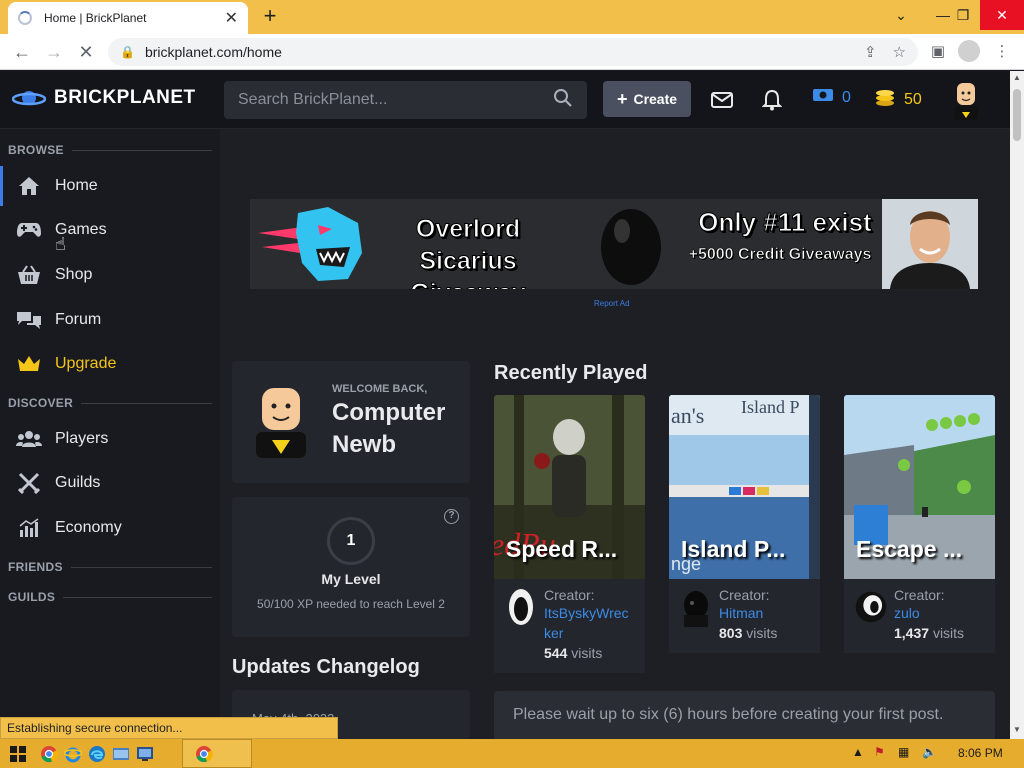 The height and width of the screenshot is (768, 1024). What do you see at coordinates (512, 753) in the screenshot?
I see `windows-taskbar: ▲ ⚑ ▦ 🔈` at bounding box center [512, 753].